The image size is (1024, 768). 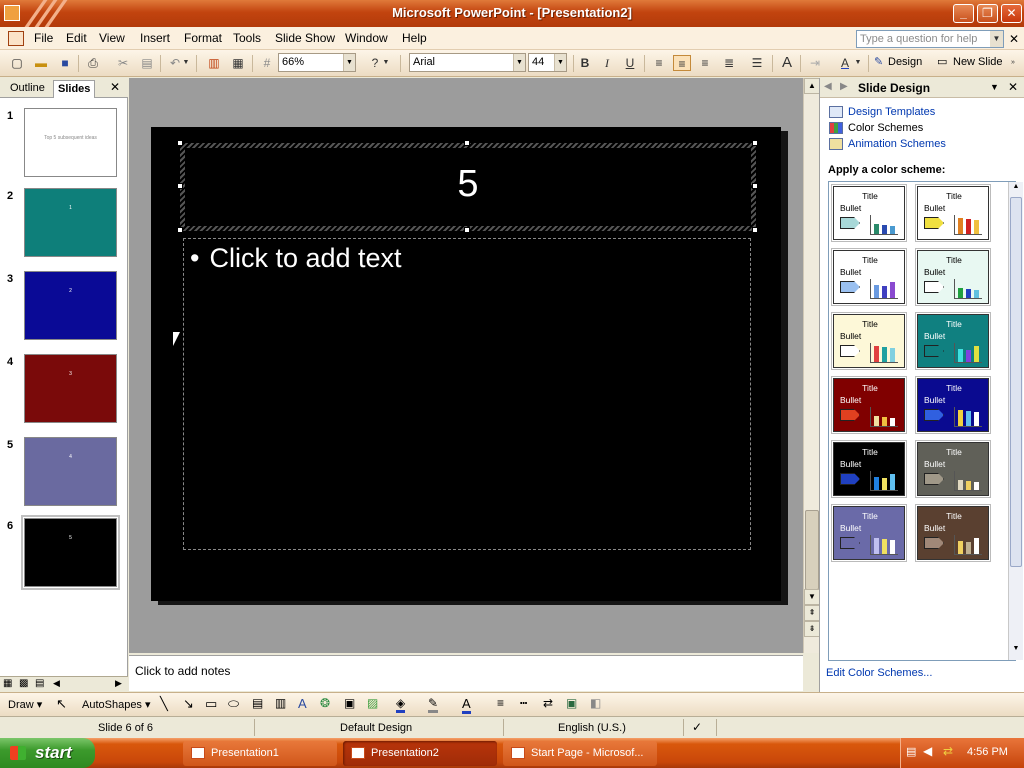 What do you see at coordinates (257, 703) in the screenshot?
I see `textbox-icon: ▤` at bounding box center [257, 703].